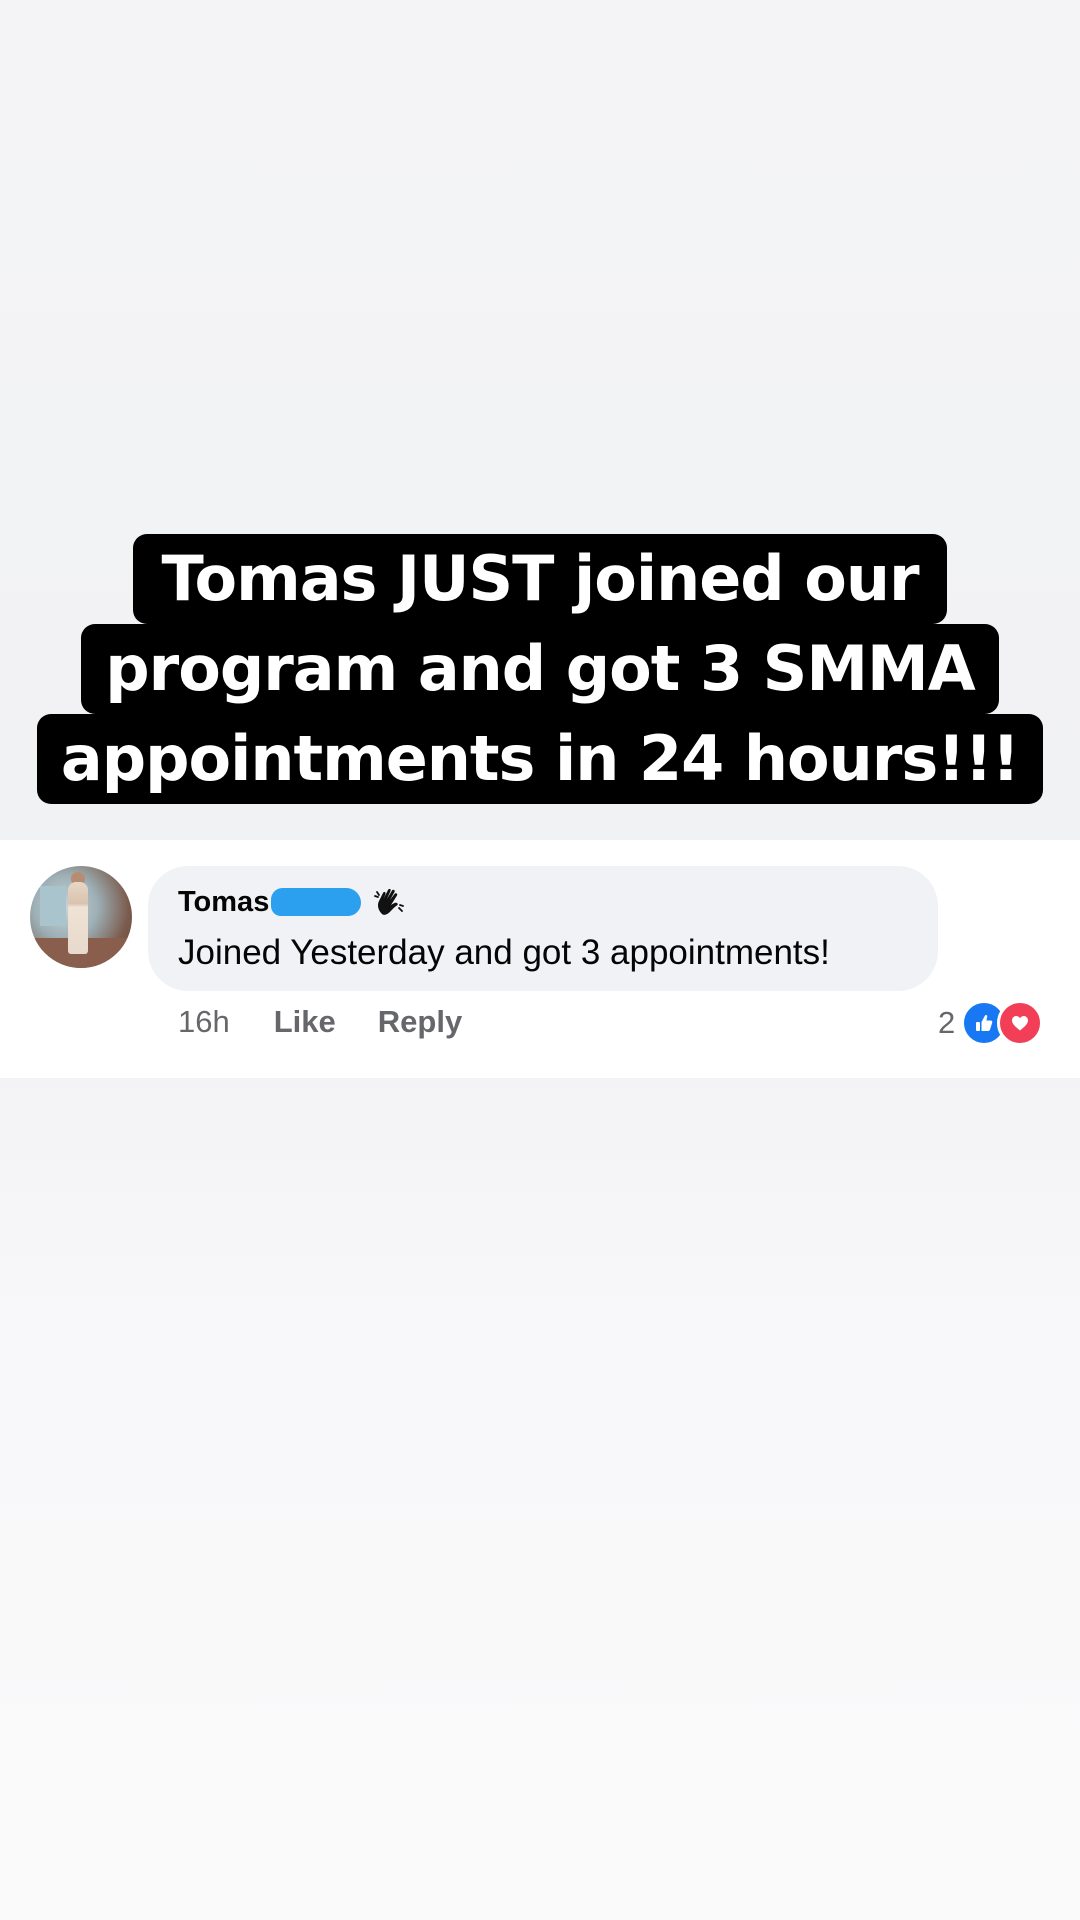  I want to click on waving-hand-icon-svg, so click(389, 901).